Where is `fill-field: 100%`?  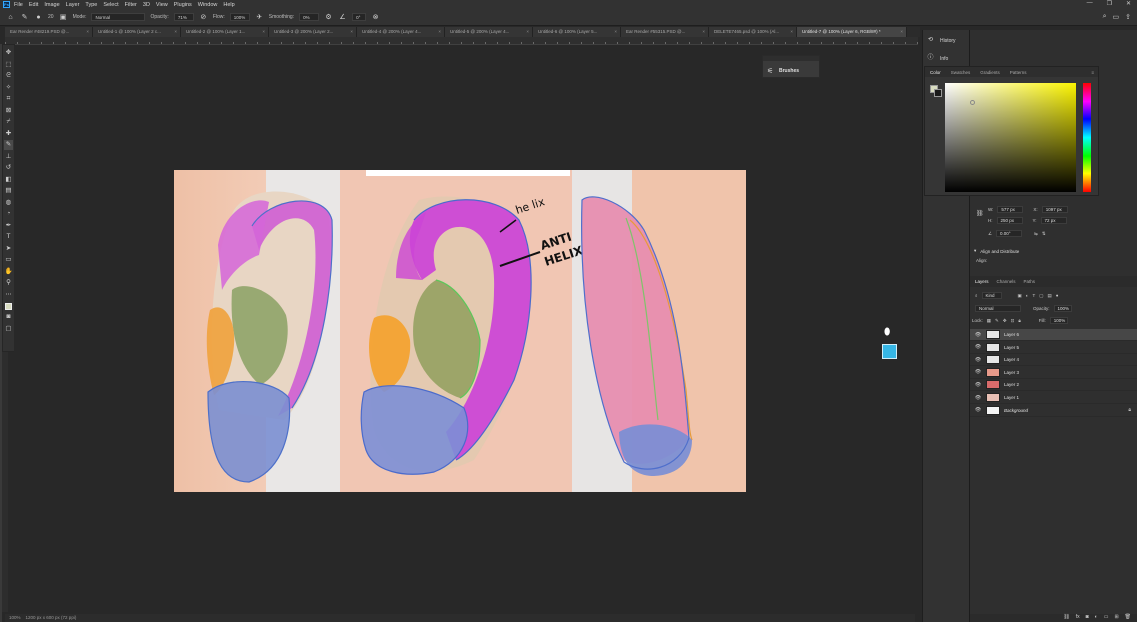 fill-field: 100% is located at coordinates (1058, 320).